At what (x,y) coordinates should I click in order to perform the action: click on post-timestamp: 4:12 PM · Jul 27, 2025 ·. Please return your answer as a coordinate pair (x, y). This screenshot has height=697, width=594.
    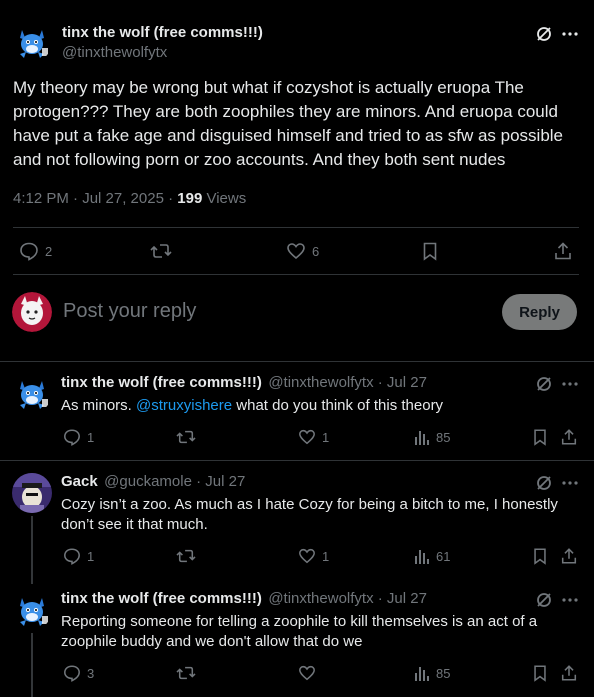
    Looking at the image, I should click on (95, 198).